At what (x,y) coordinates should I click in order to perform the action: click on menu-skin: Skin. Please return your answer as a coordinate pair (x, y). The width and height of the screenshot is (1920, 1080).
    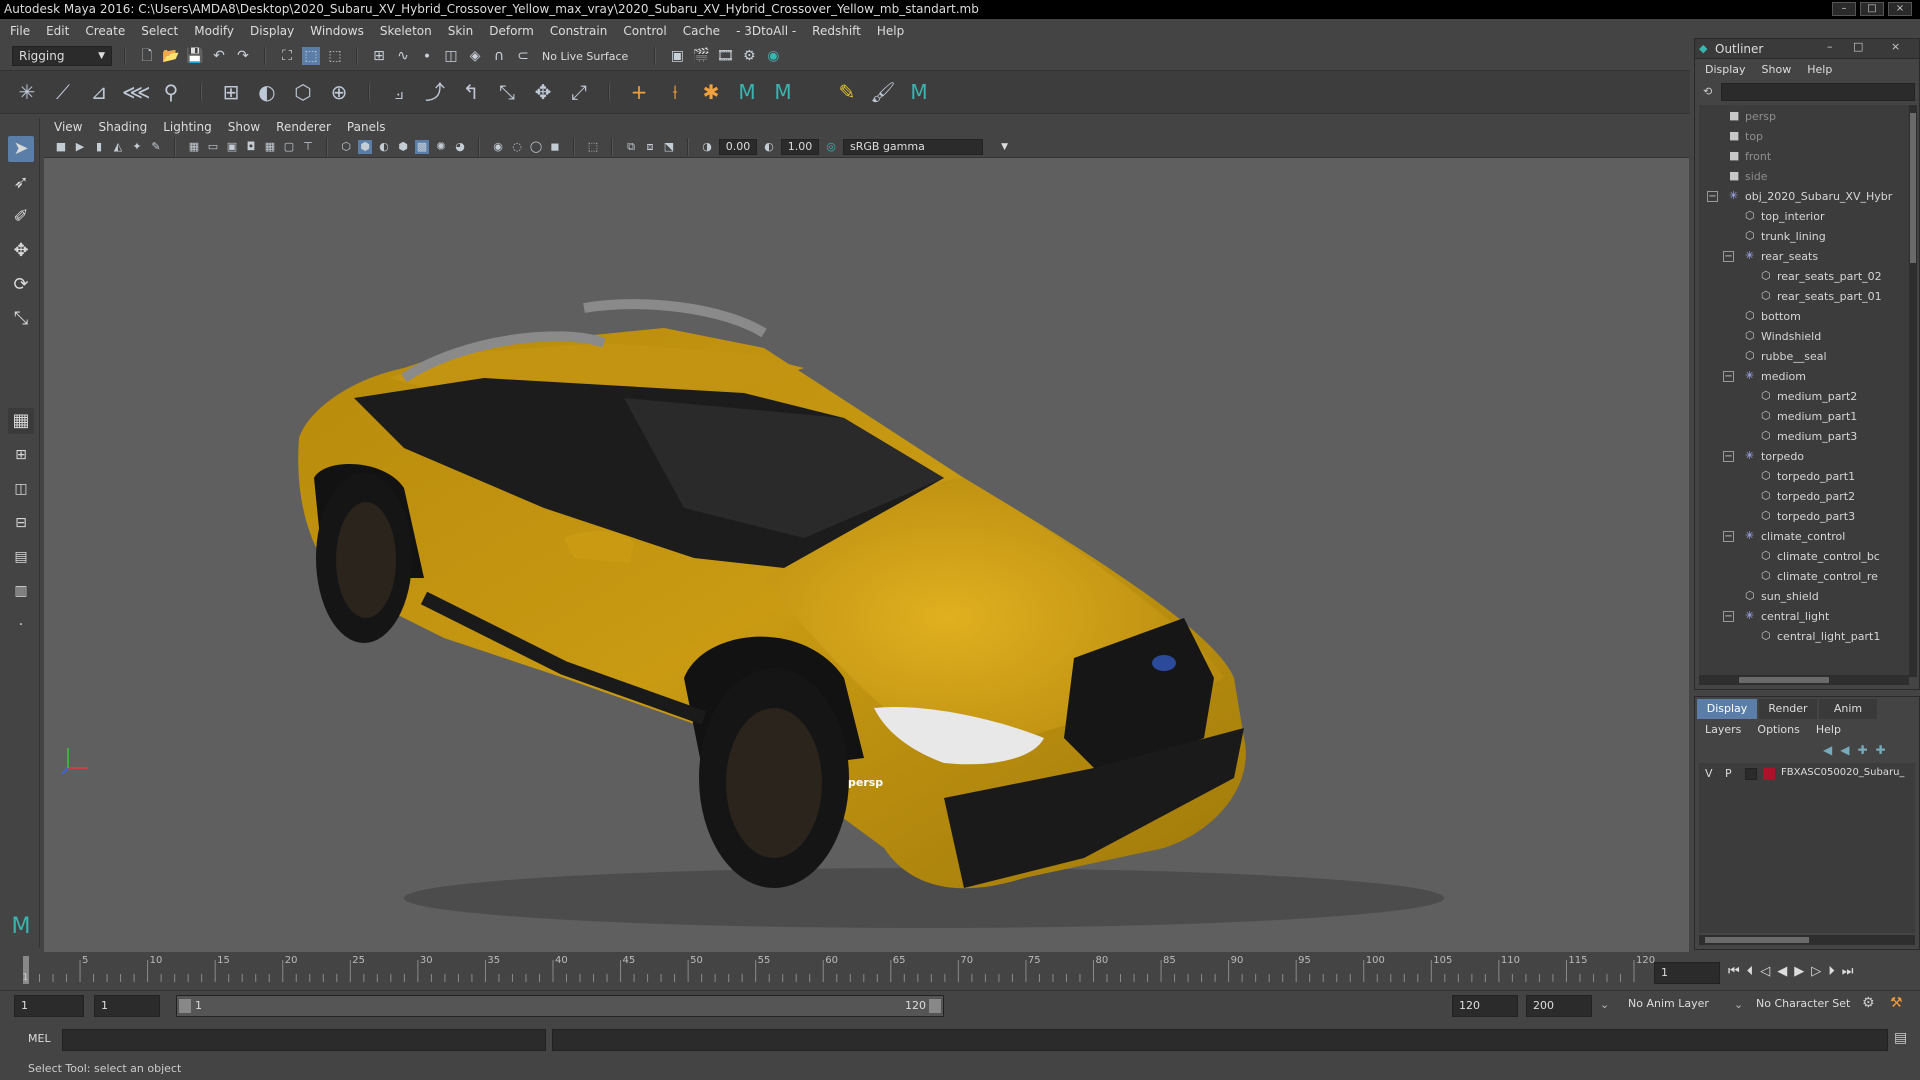
    Looking at the image, I should click on (461, 31).